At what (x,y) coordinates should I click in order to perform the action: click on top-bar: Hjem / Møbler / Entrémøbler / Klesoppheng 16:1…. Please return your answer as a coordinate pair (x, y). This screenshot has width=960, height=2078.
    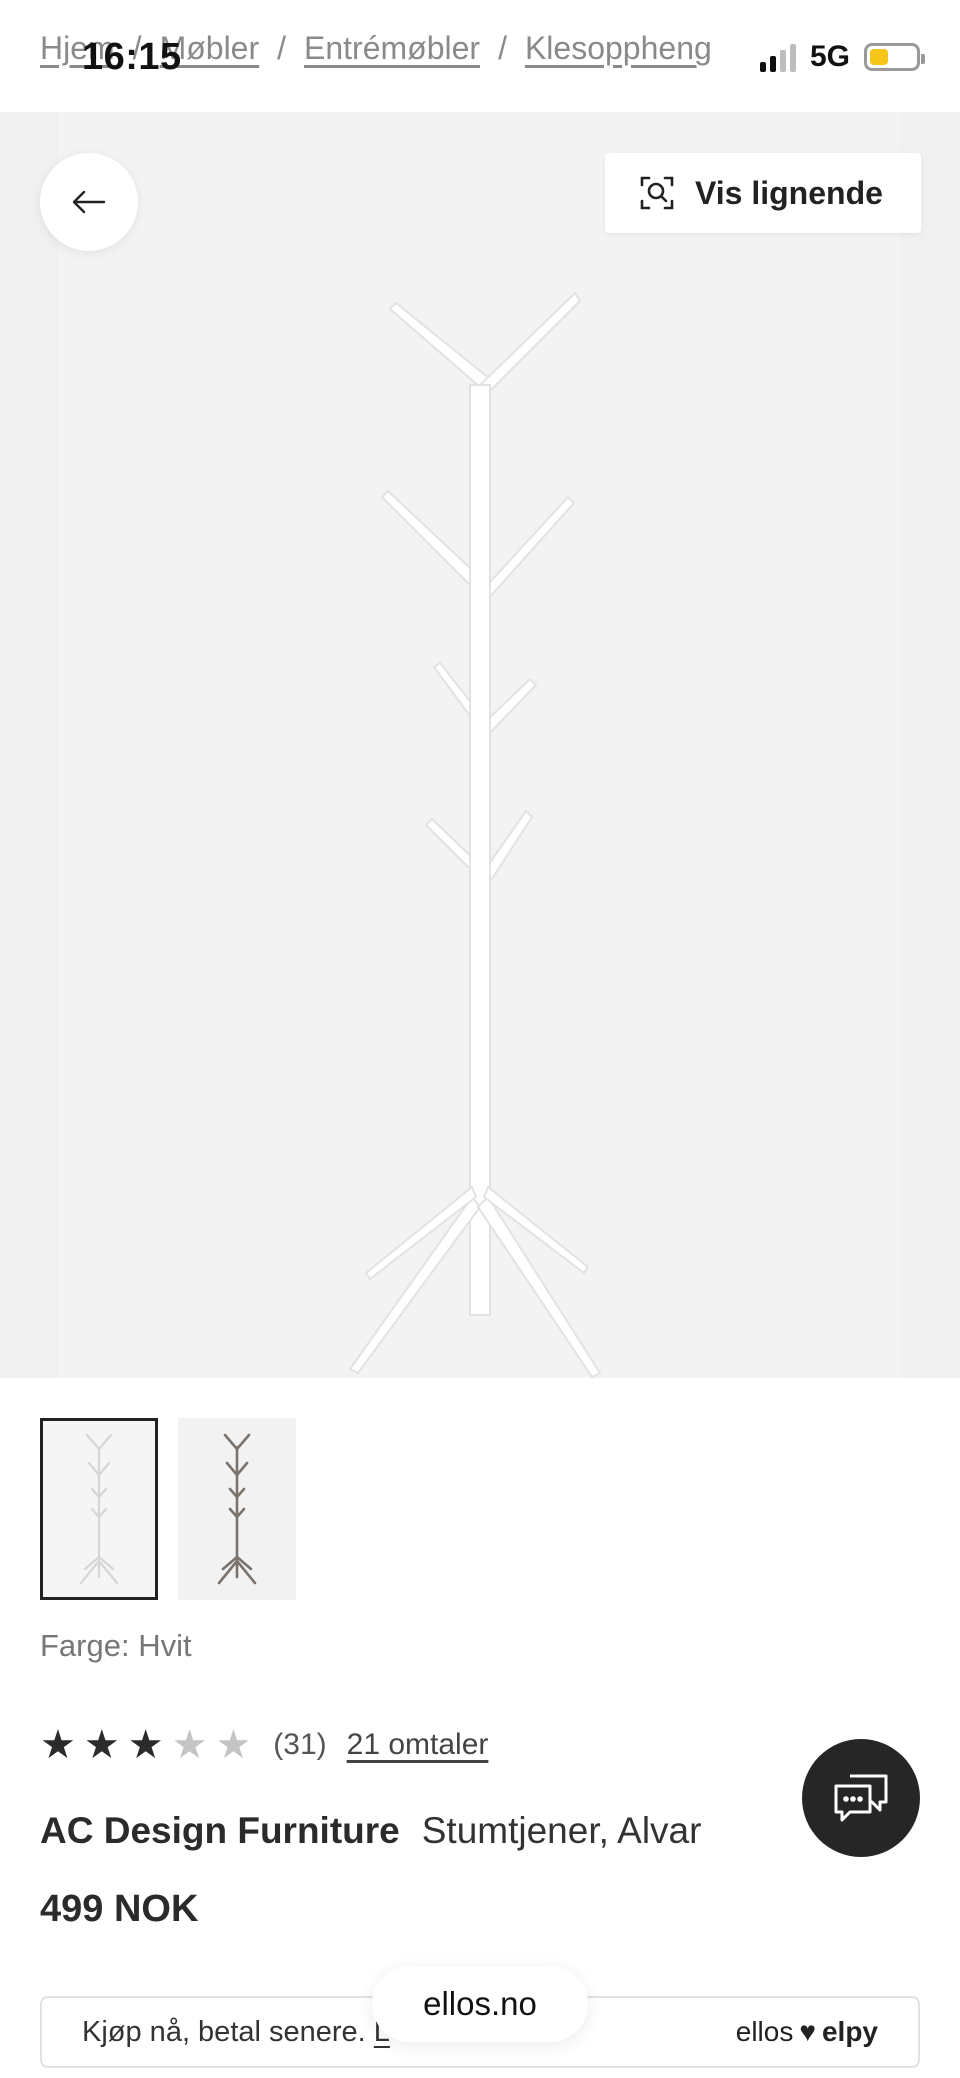
    Looking at the image, I should click on (480, 56).